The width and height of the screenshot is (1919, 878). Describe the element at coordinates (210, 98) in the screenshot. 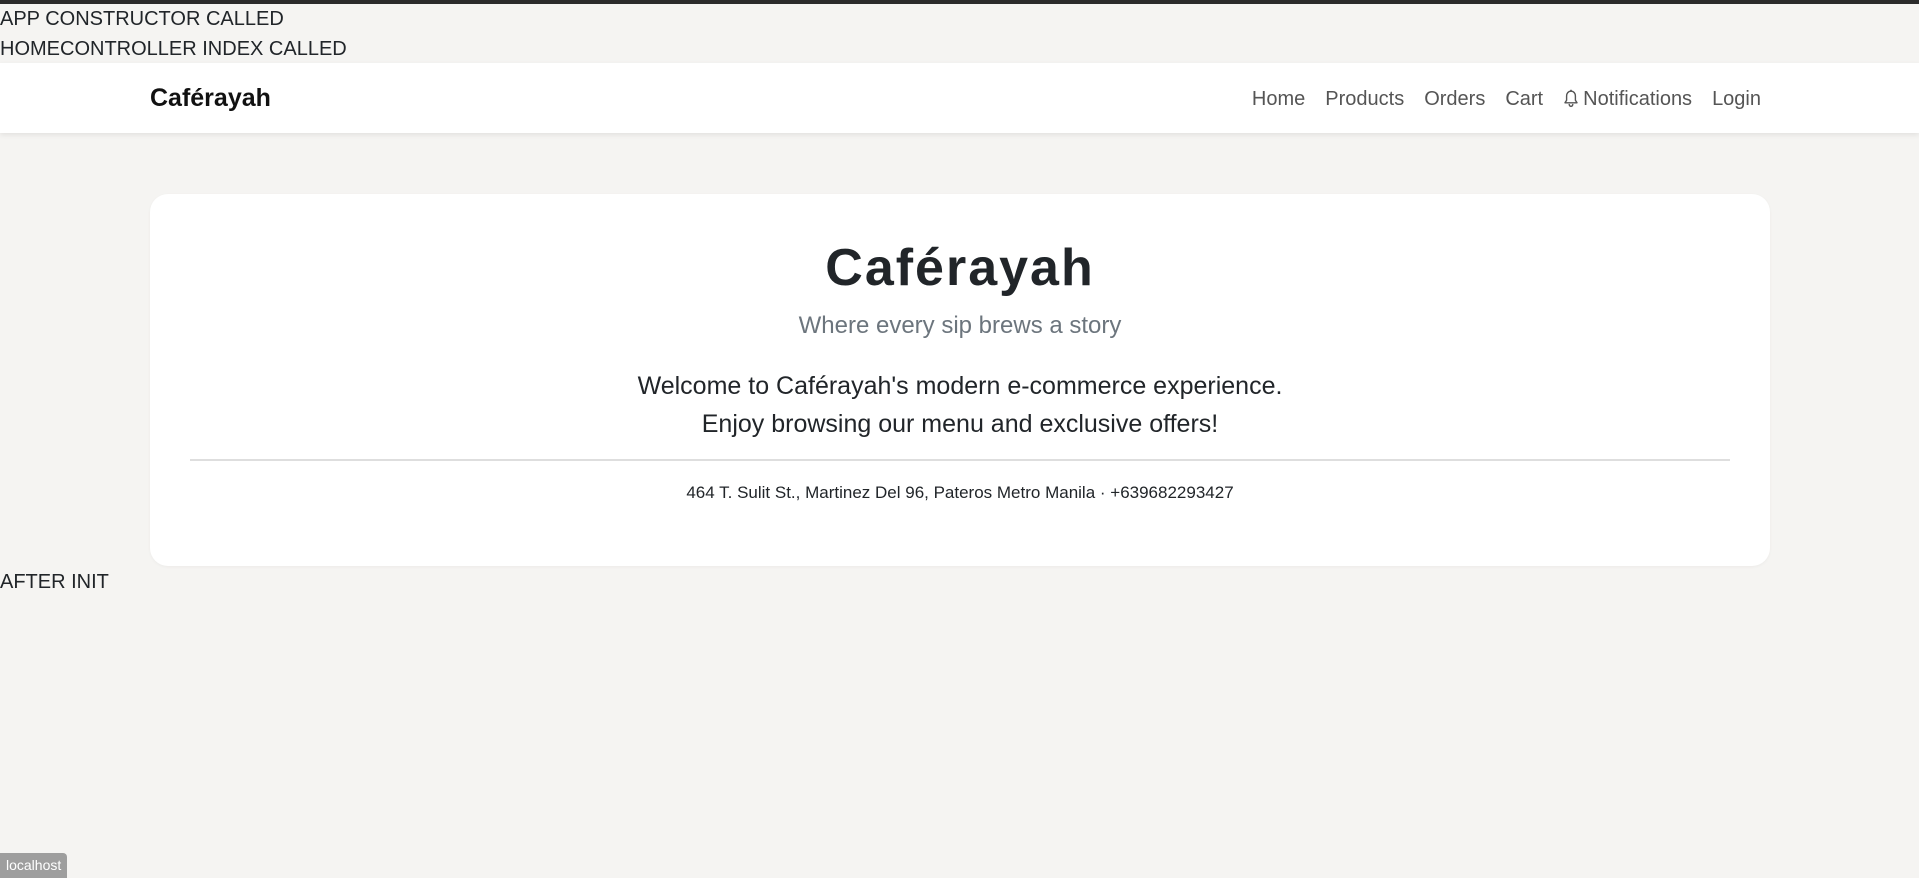

I see `brand-link: Caférayah` at that location.